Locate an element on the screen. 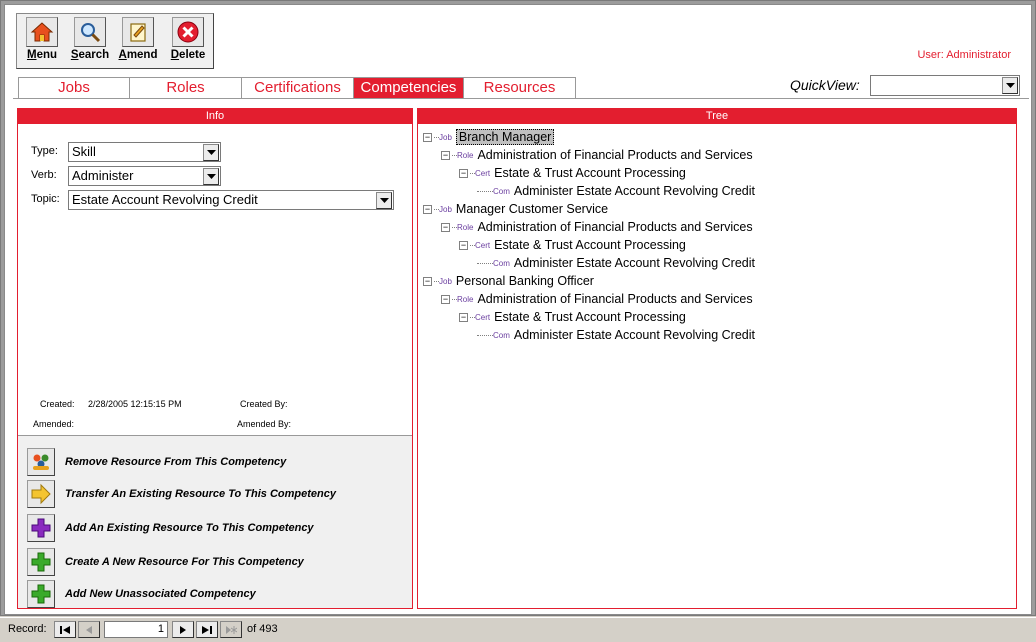 This screenshot has width=1036, height=642. next-record-button is located at coordinates (183, 629).